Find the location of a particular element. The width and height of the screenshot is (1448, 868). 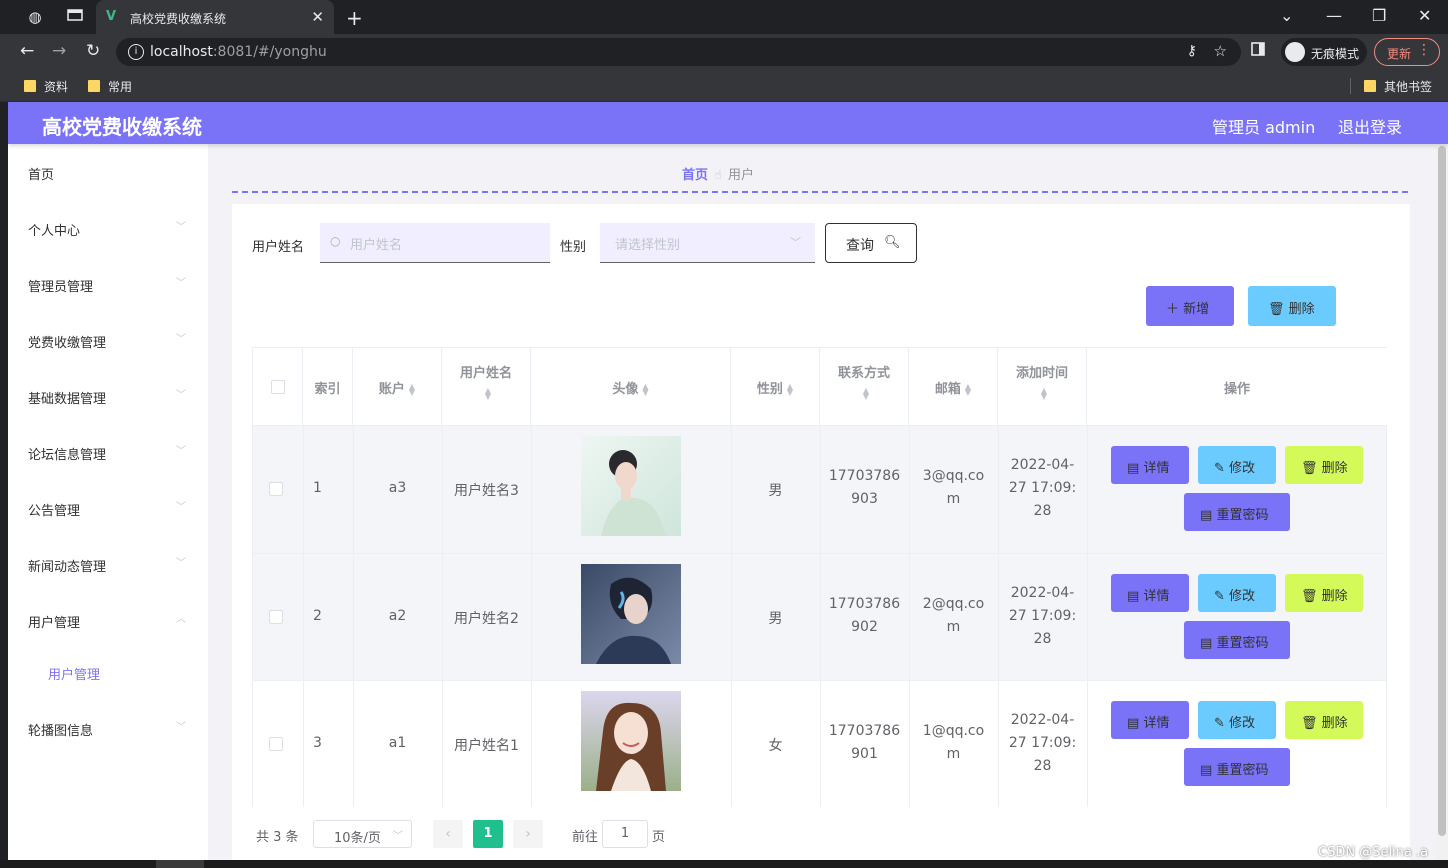

sidebar-item-news: 新闻动态管理 ﹀ is located at coordinates (108, 564).